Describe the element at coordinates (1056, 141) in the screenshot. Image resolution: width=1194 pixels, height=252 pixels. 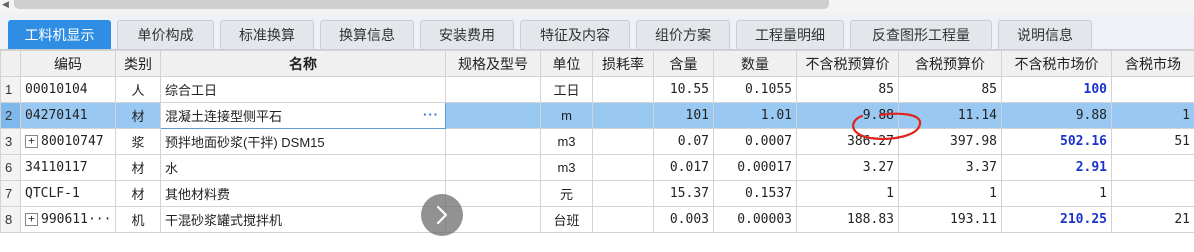
I see `cell-market-excl-tax: 502.16` at that location.